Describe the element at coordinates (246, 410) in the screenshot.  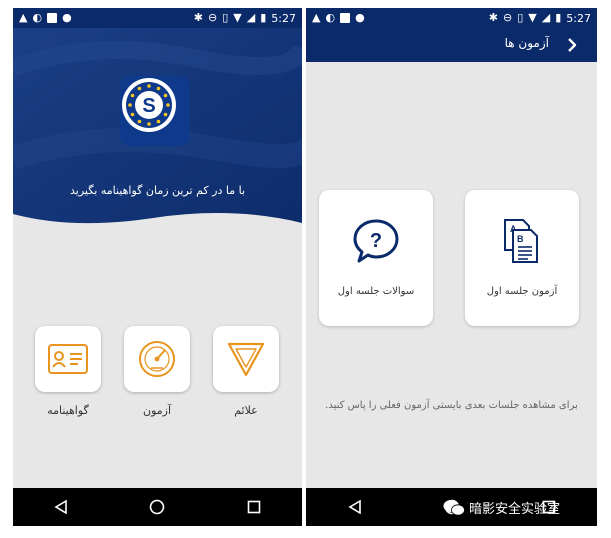
I see `signs-tile-label: علائم` at that location.